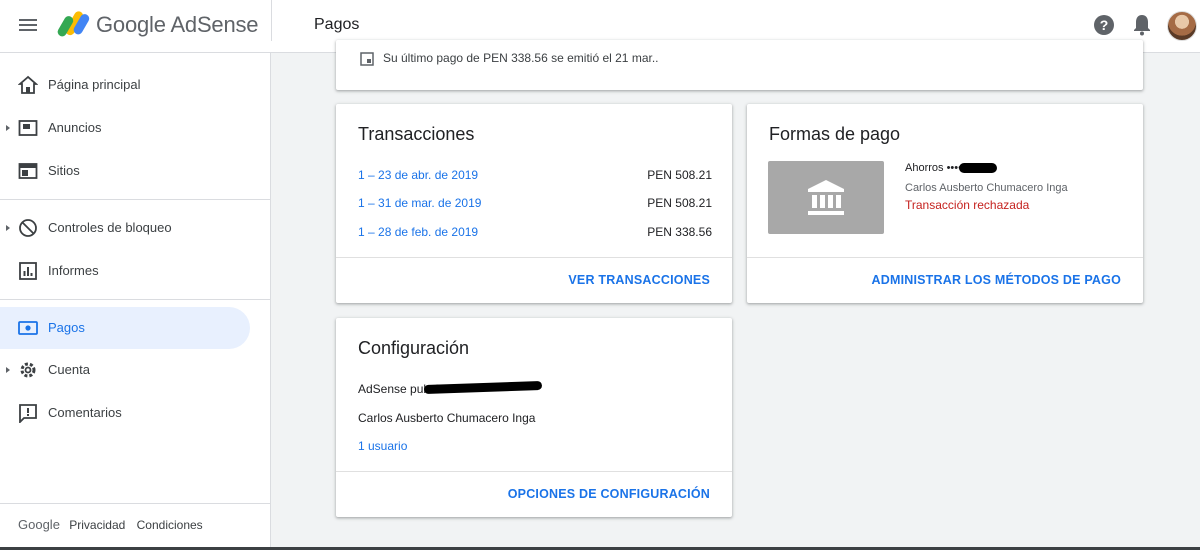  Describe the element at coordinates (418, 232) in the screenshot. I see `transaction-period-link: 1 – 28 de feb. de 2019` at that location.